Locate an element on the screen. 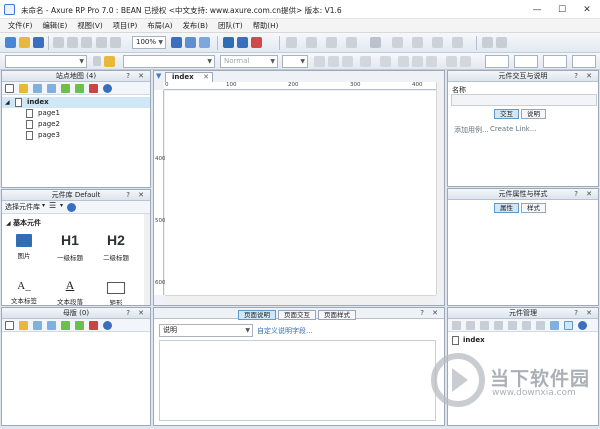  close-button: ✕ is located at coordinates (587, 9).